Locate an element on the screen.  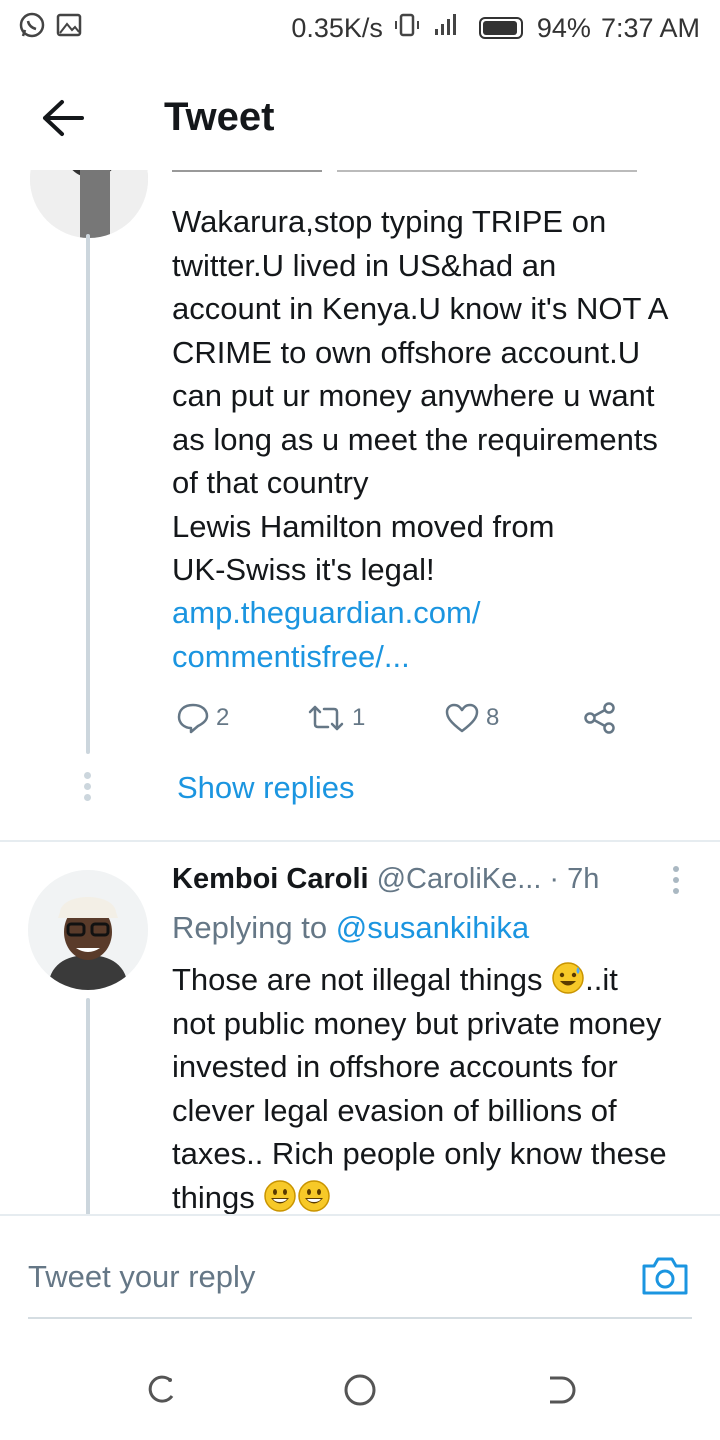
share-button is located at coordinates (600, 718).